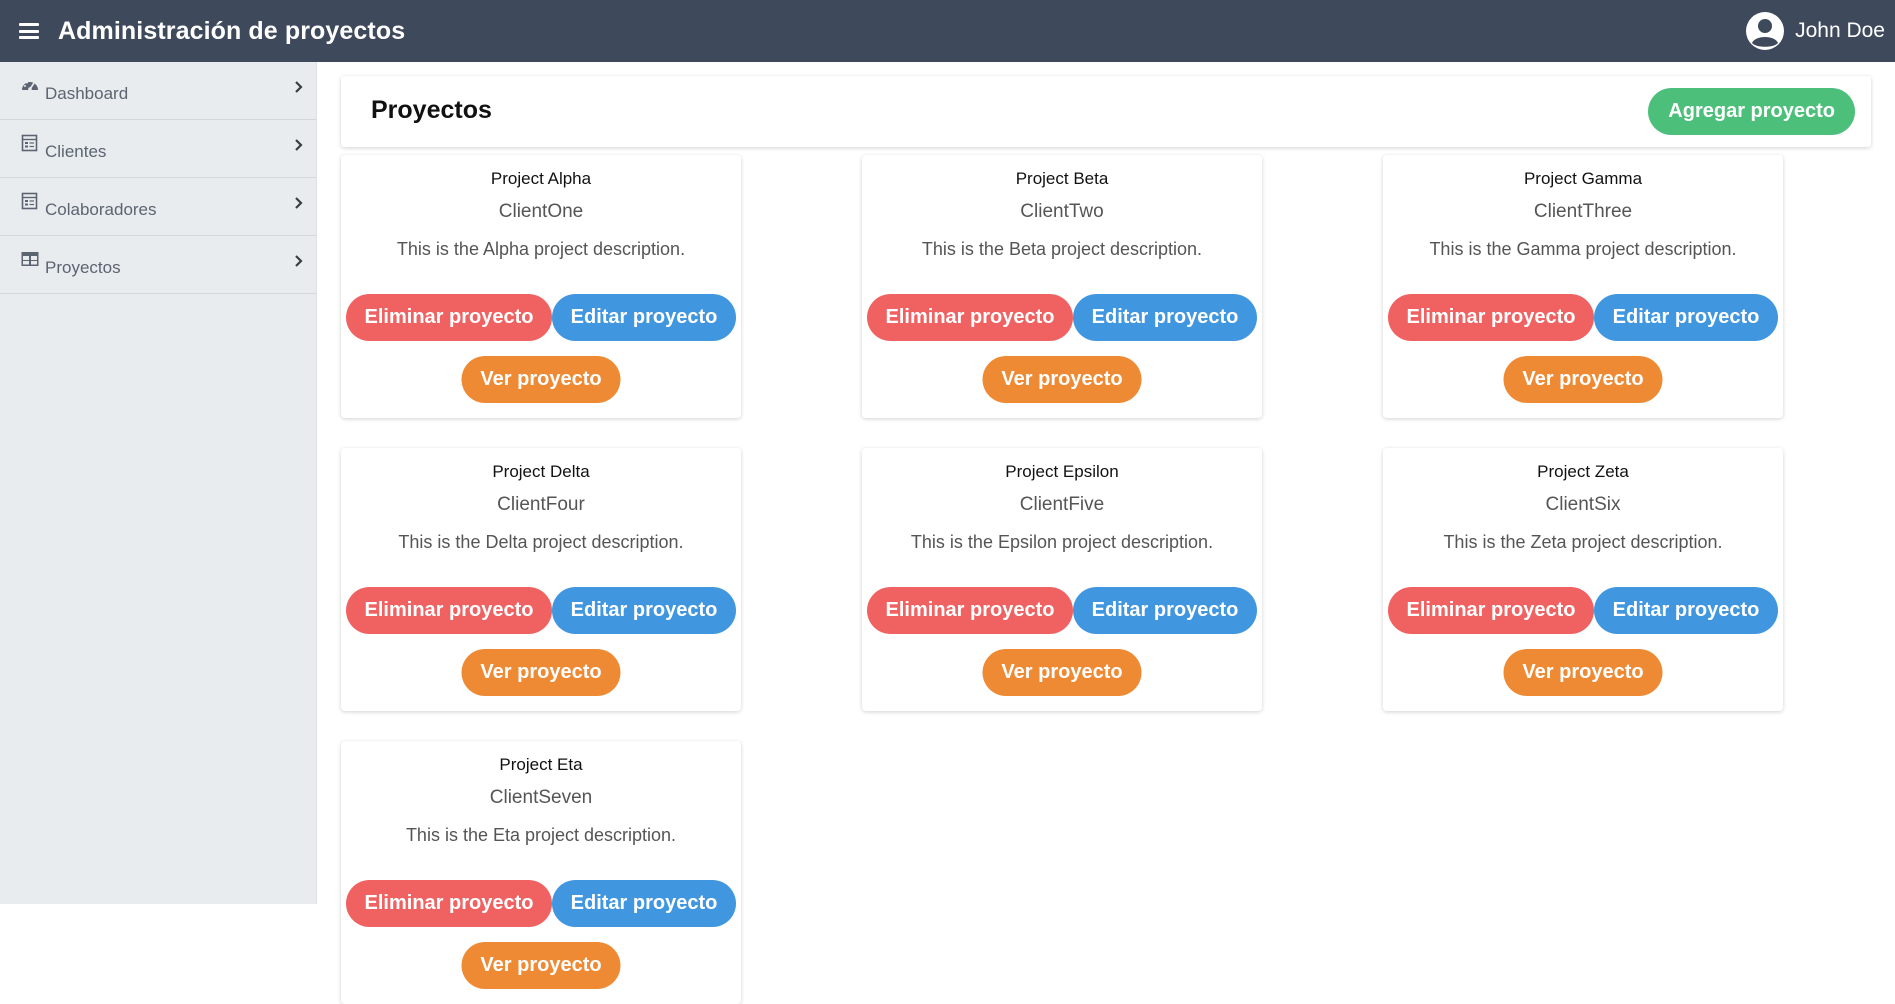  Describe the element at coordinates (1765, 31) in the screenshot. I see `user-avatar-icon` at that location.